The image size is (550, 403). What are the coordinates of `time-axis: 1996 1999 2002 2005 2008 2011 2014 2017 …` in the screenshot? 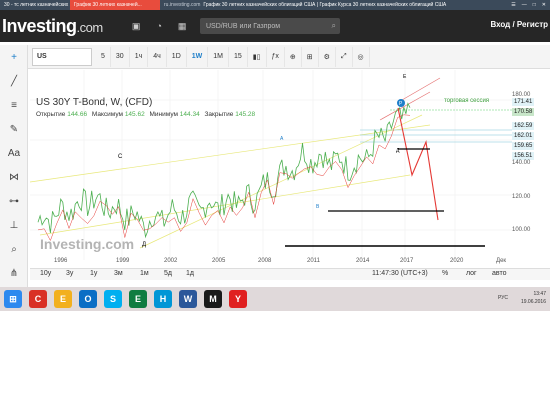 It's located at (275, 263).